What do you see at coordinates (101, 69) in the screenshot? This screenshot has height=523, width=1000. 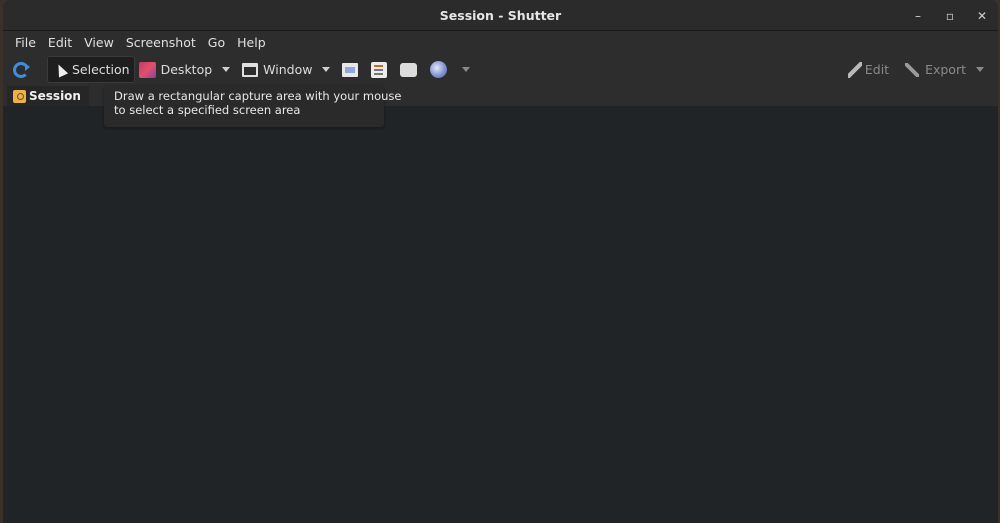 I see `selection-label: Selection` at bounding box center [101, 69].